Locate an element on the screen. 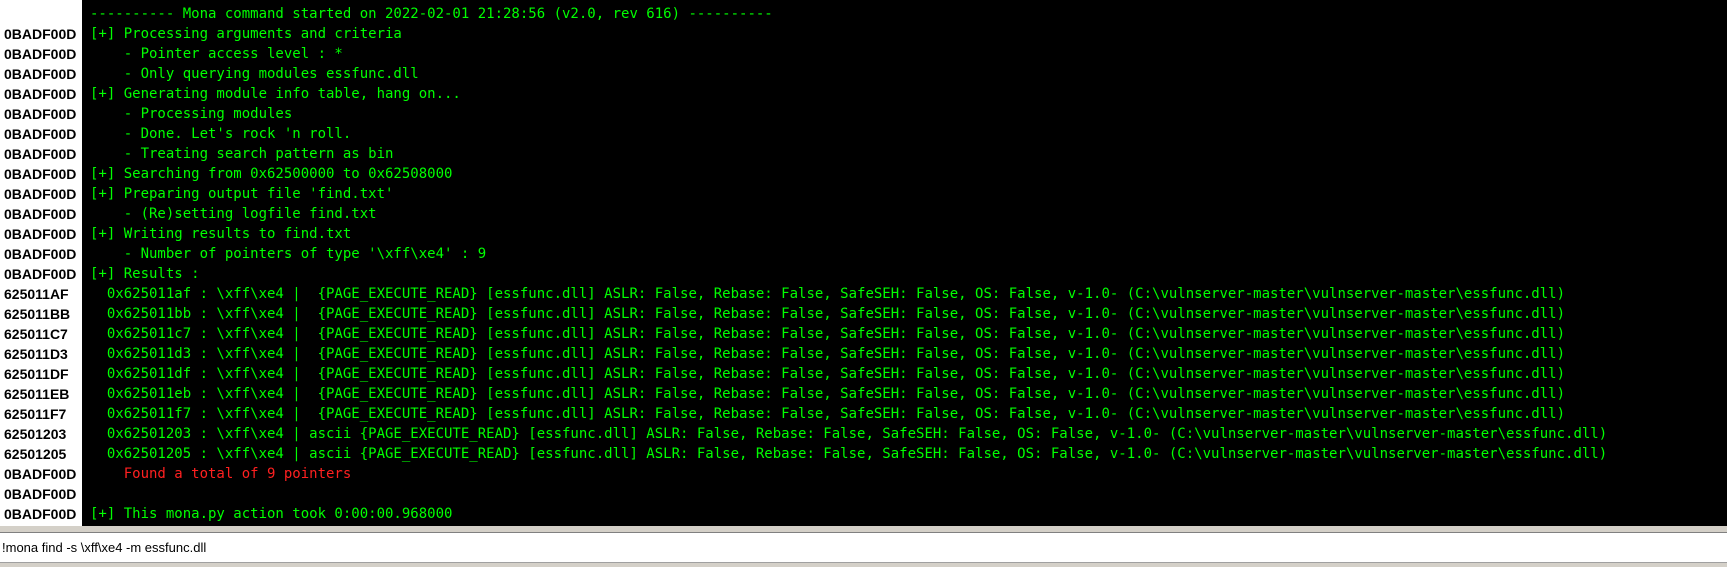 This screenshot has width=1727, height=567. log-address: 625011F7 is located at coordinates (35, 414).